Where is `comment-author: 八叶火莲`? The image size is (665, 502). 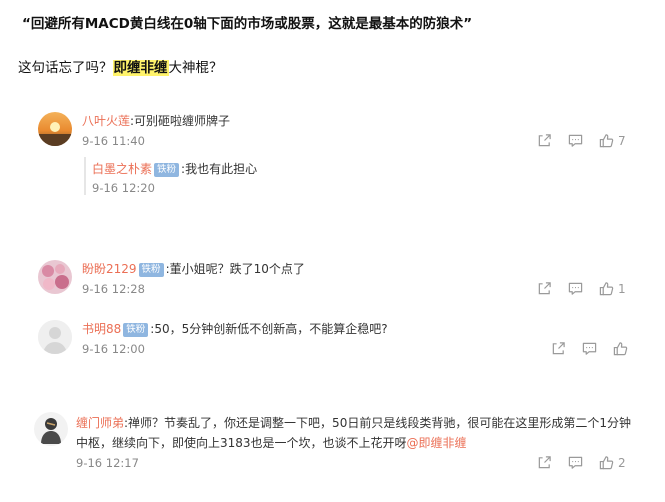 comment-author: 八叶火莲 is located at coordinates (106, 120).